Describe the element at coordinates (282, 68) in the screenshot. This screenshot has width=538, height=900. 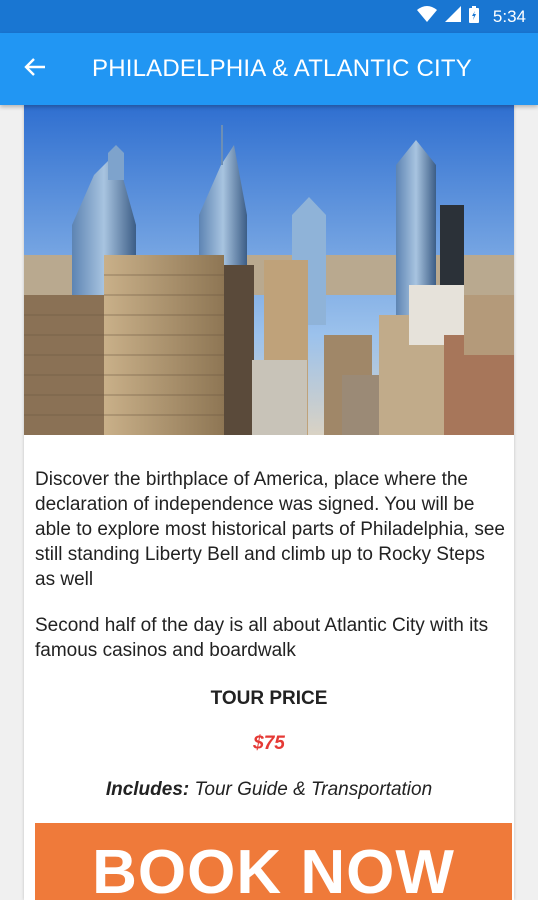
I see `page-title: PHILADELPHIA & ATLANTIC CITY` at that location.